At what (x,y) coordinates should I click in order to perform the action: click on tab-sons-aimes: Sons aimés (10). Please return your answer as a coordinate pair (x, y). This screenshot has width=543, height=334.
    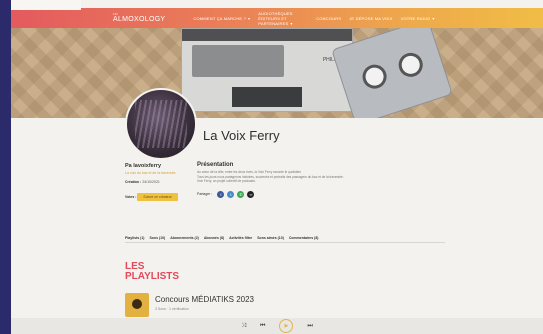
    Looking at the image, I should click on (270, 238).